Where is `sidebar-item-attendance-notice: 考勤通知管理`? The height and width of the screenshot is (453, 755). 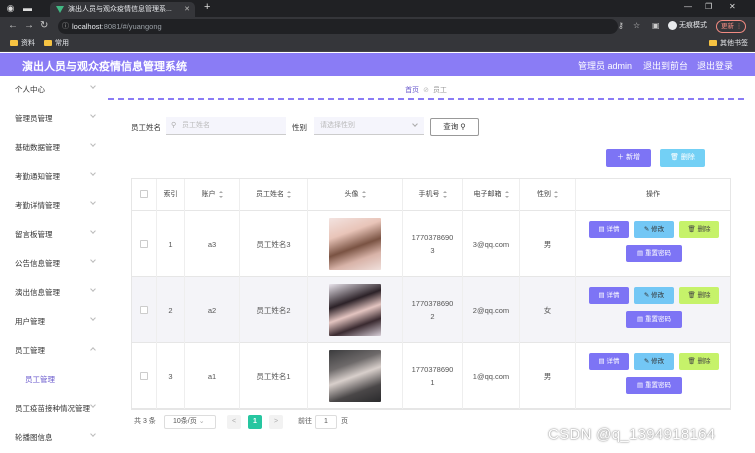 sidebar-item-attendance-notice: 考勤通知管理 is located at coordinates (54, 177).